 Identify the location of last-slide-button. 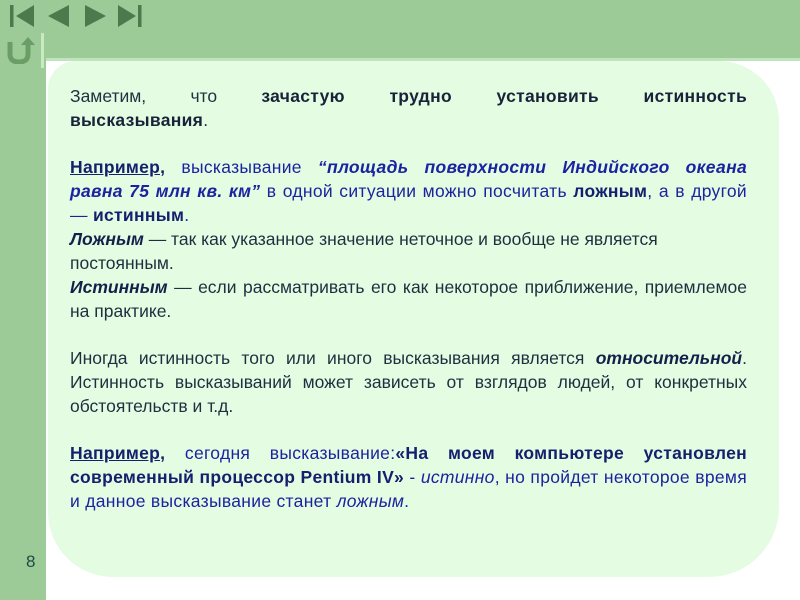
(135, 16).